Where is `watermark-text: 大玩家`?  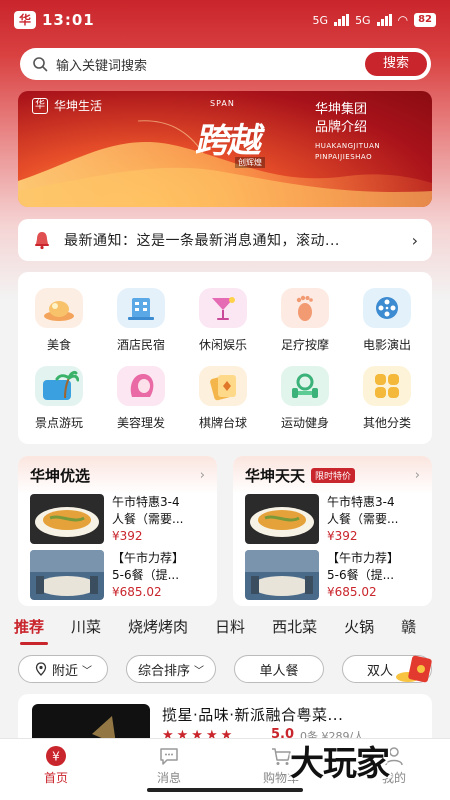 watermark-text: 大玩家 is located at coordinates (340, 764).